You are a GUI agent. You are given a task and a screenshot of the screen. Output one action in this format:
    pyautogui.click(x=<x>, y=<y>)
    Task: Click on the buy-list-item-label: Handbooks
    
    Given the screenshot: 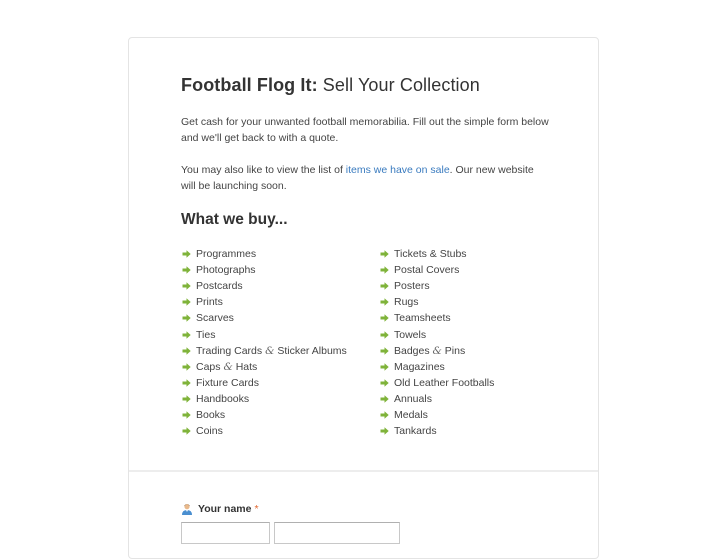 What is the action you would take?
    pyautogui.click(x=223, y=398)
    